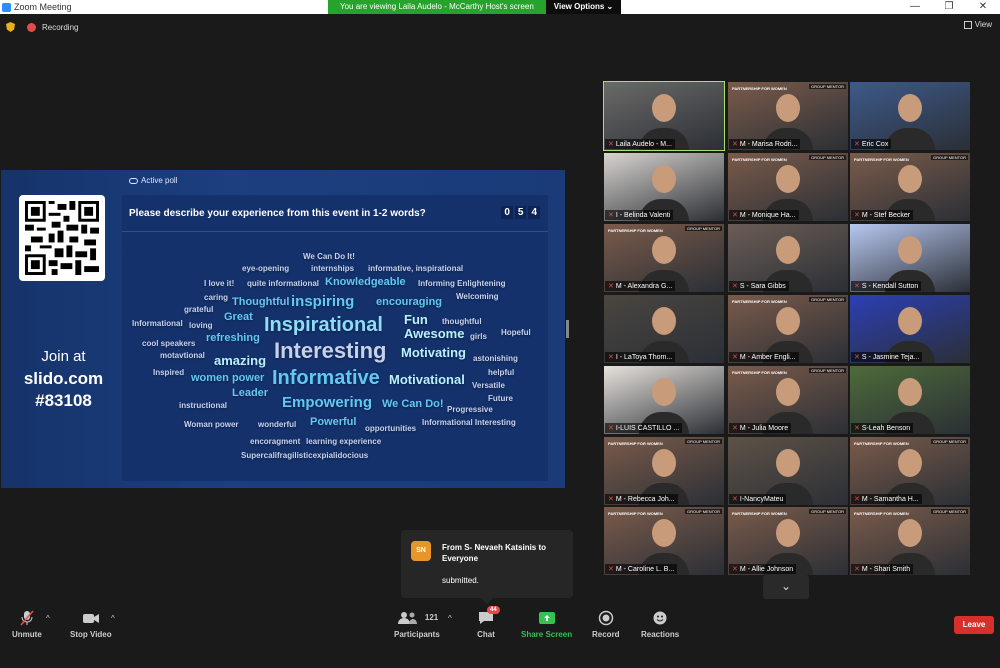  What do you see at coordinates (330, 350) in the screenshot?
I see `word-cloud-word: Interesting` at bounding box center [330, 350].